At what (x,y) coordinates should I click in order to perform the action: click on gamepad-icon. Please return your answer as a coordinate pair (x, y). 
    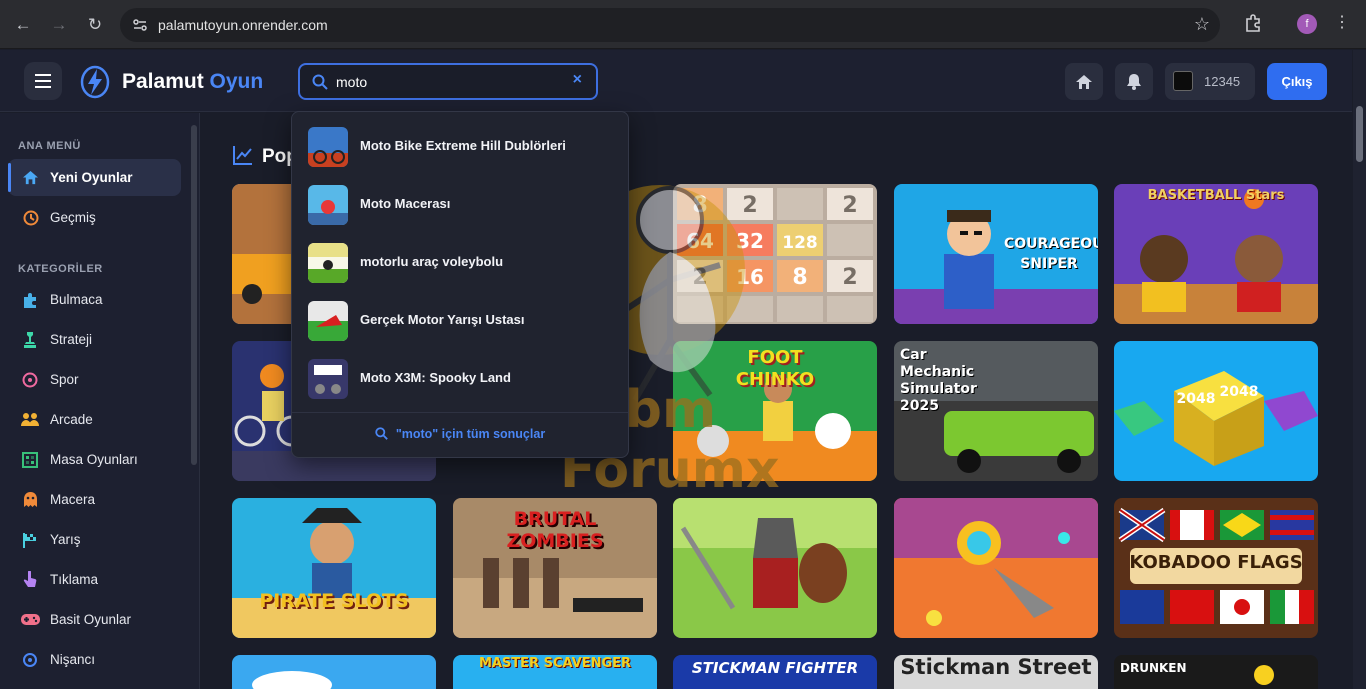
    Looking at the image, I should click on (30, 620).